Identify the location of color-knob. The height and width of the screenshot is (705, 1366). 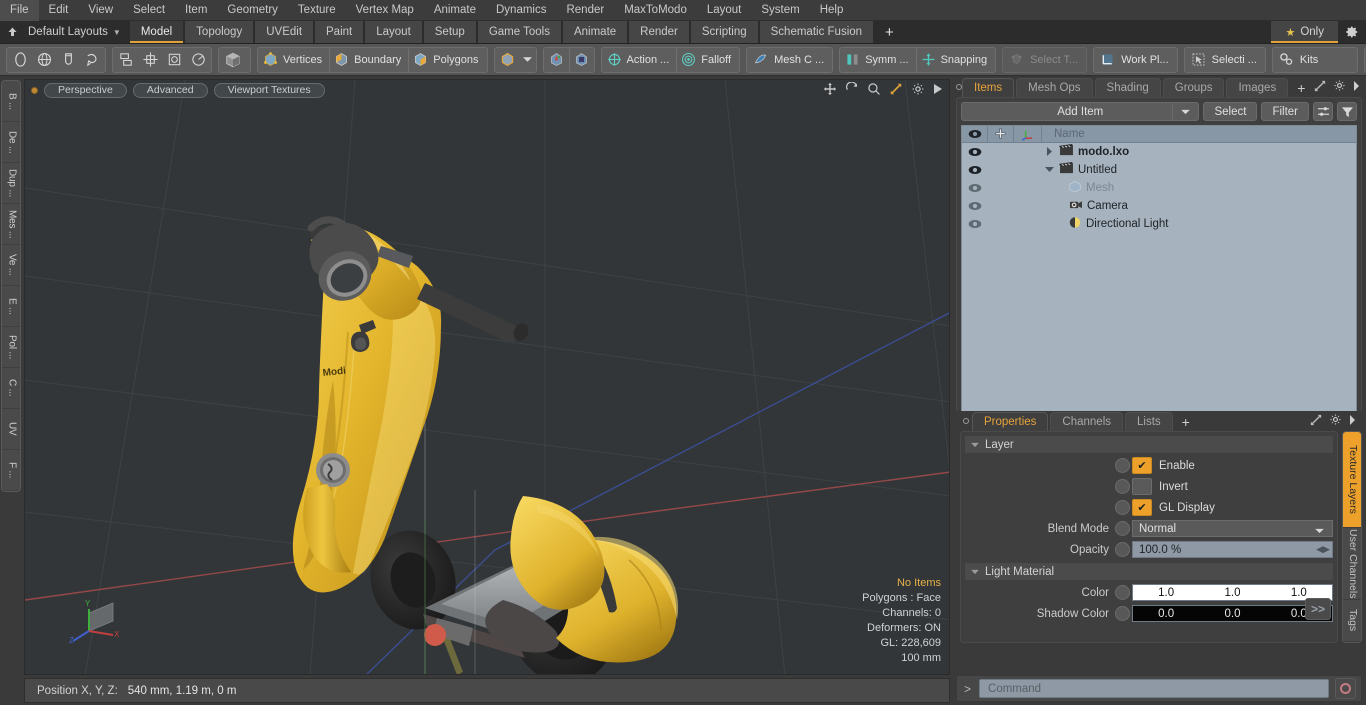
(1122, 592).